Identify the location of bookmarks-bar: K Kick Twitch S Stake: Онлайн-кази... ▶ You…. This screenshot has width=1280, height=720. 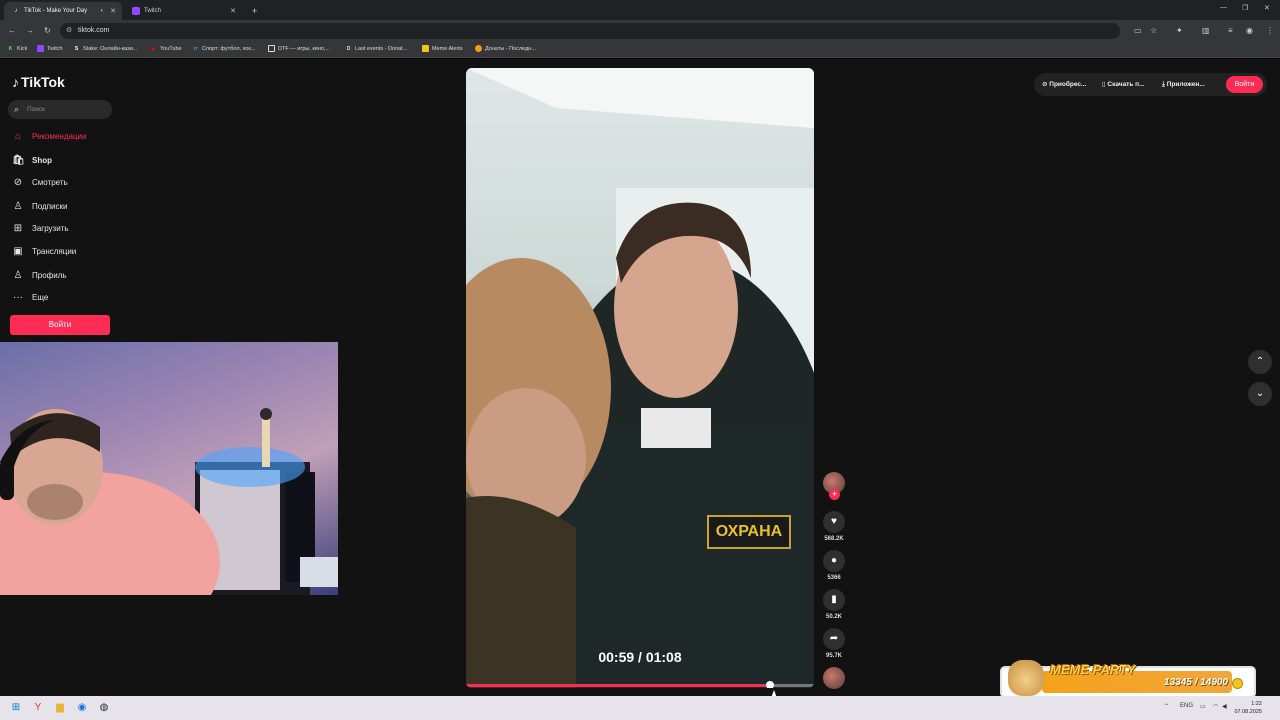
(640, 50).